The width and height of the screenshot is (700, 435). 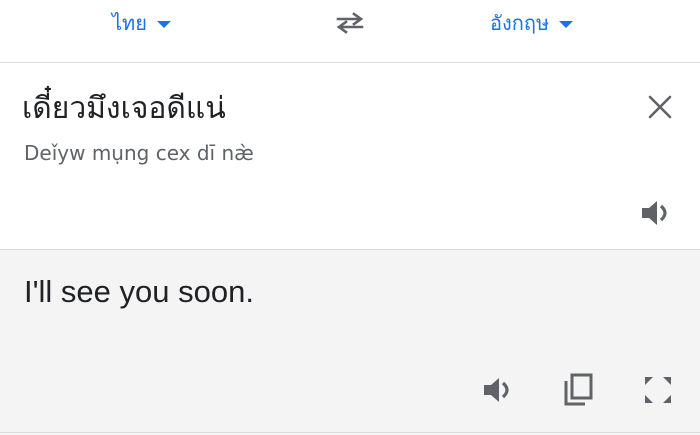 I want to click on language-bar: ไทย อังกฤษ, so click(x=350, y=31).